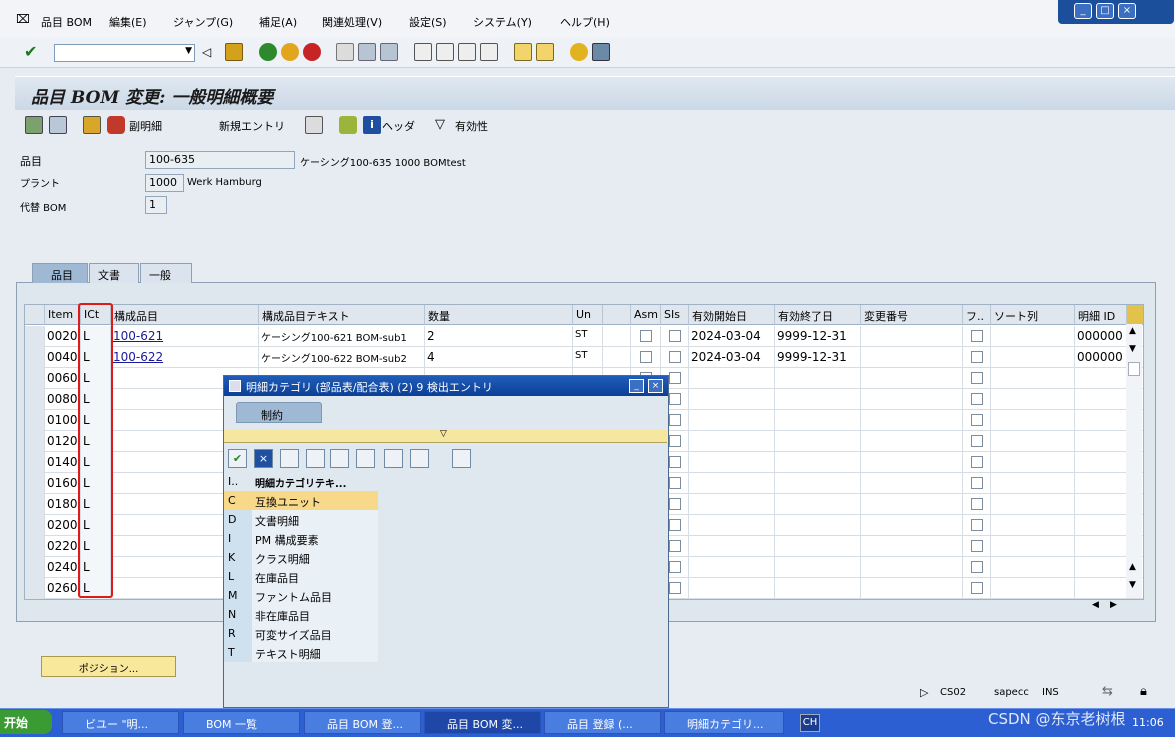  Describe the element at coordinates (1134, 461) in the screenshot. I see `vertical-scrollbar: ▲ ▼ ▲ ▼` at that location.